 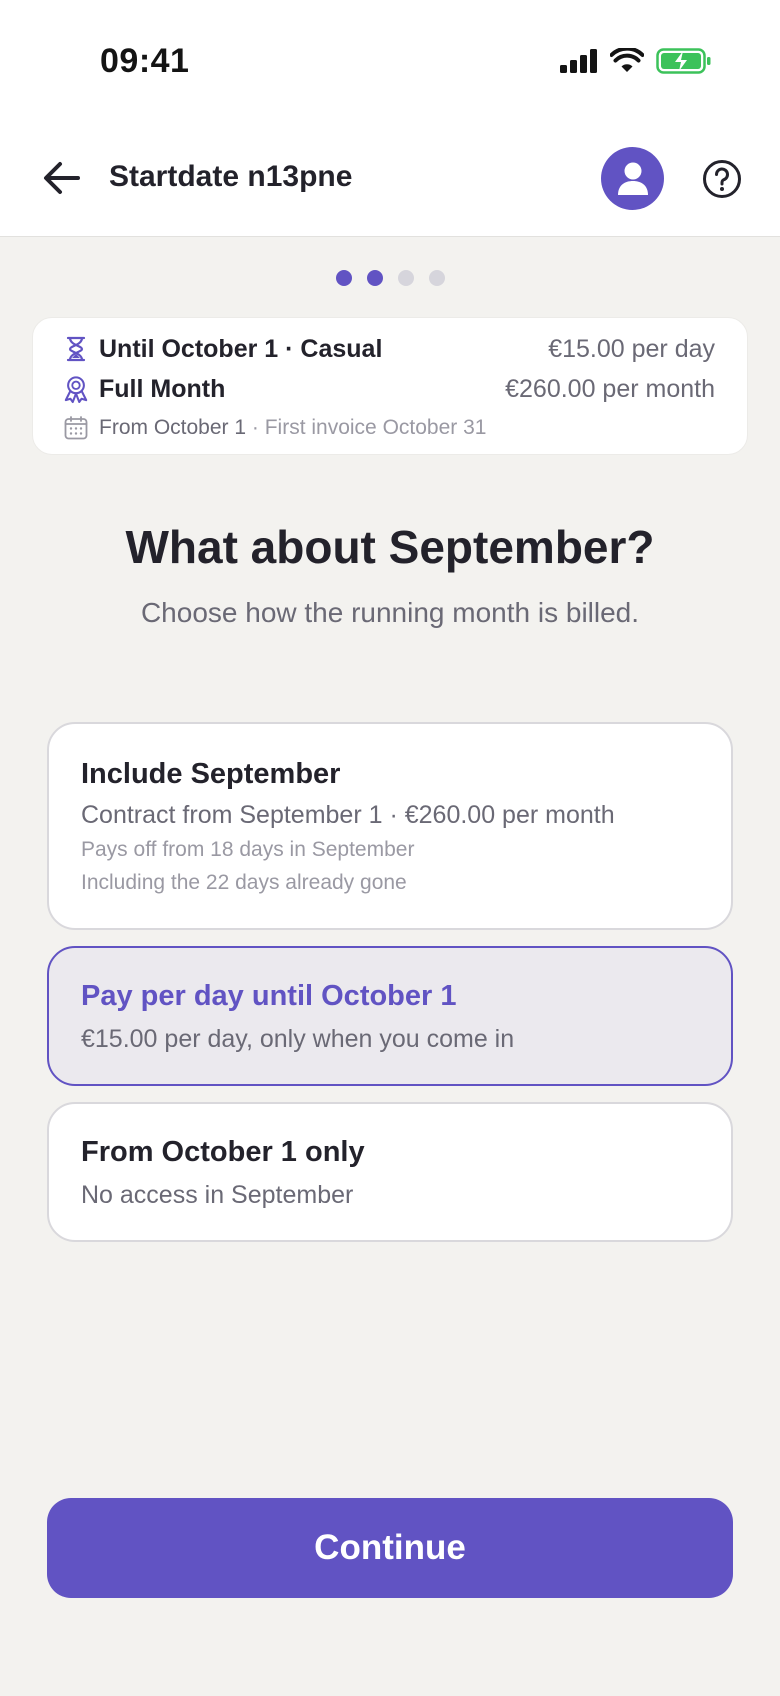 I want to click on wifi-icon, so click(x=627, y=60).